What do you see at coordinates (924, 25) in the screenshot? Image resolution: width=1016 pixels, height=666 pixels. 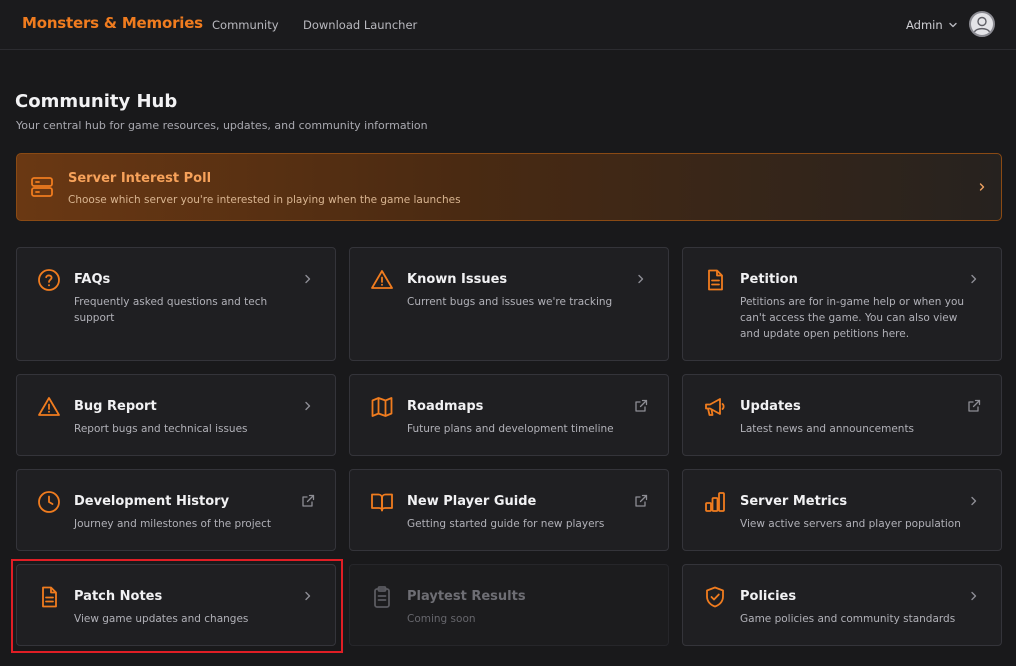 I see `user-menu-label: Admin` at bounding box center [924, 25].